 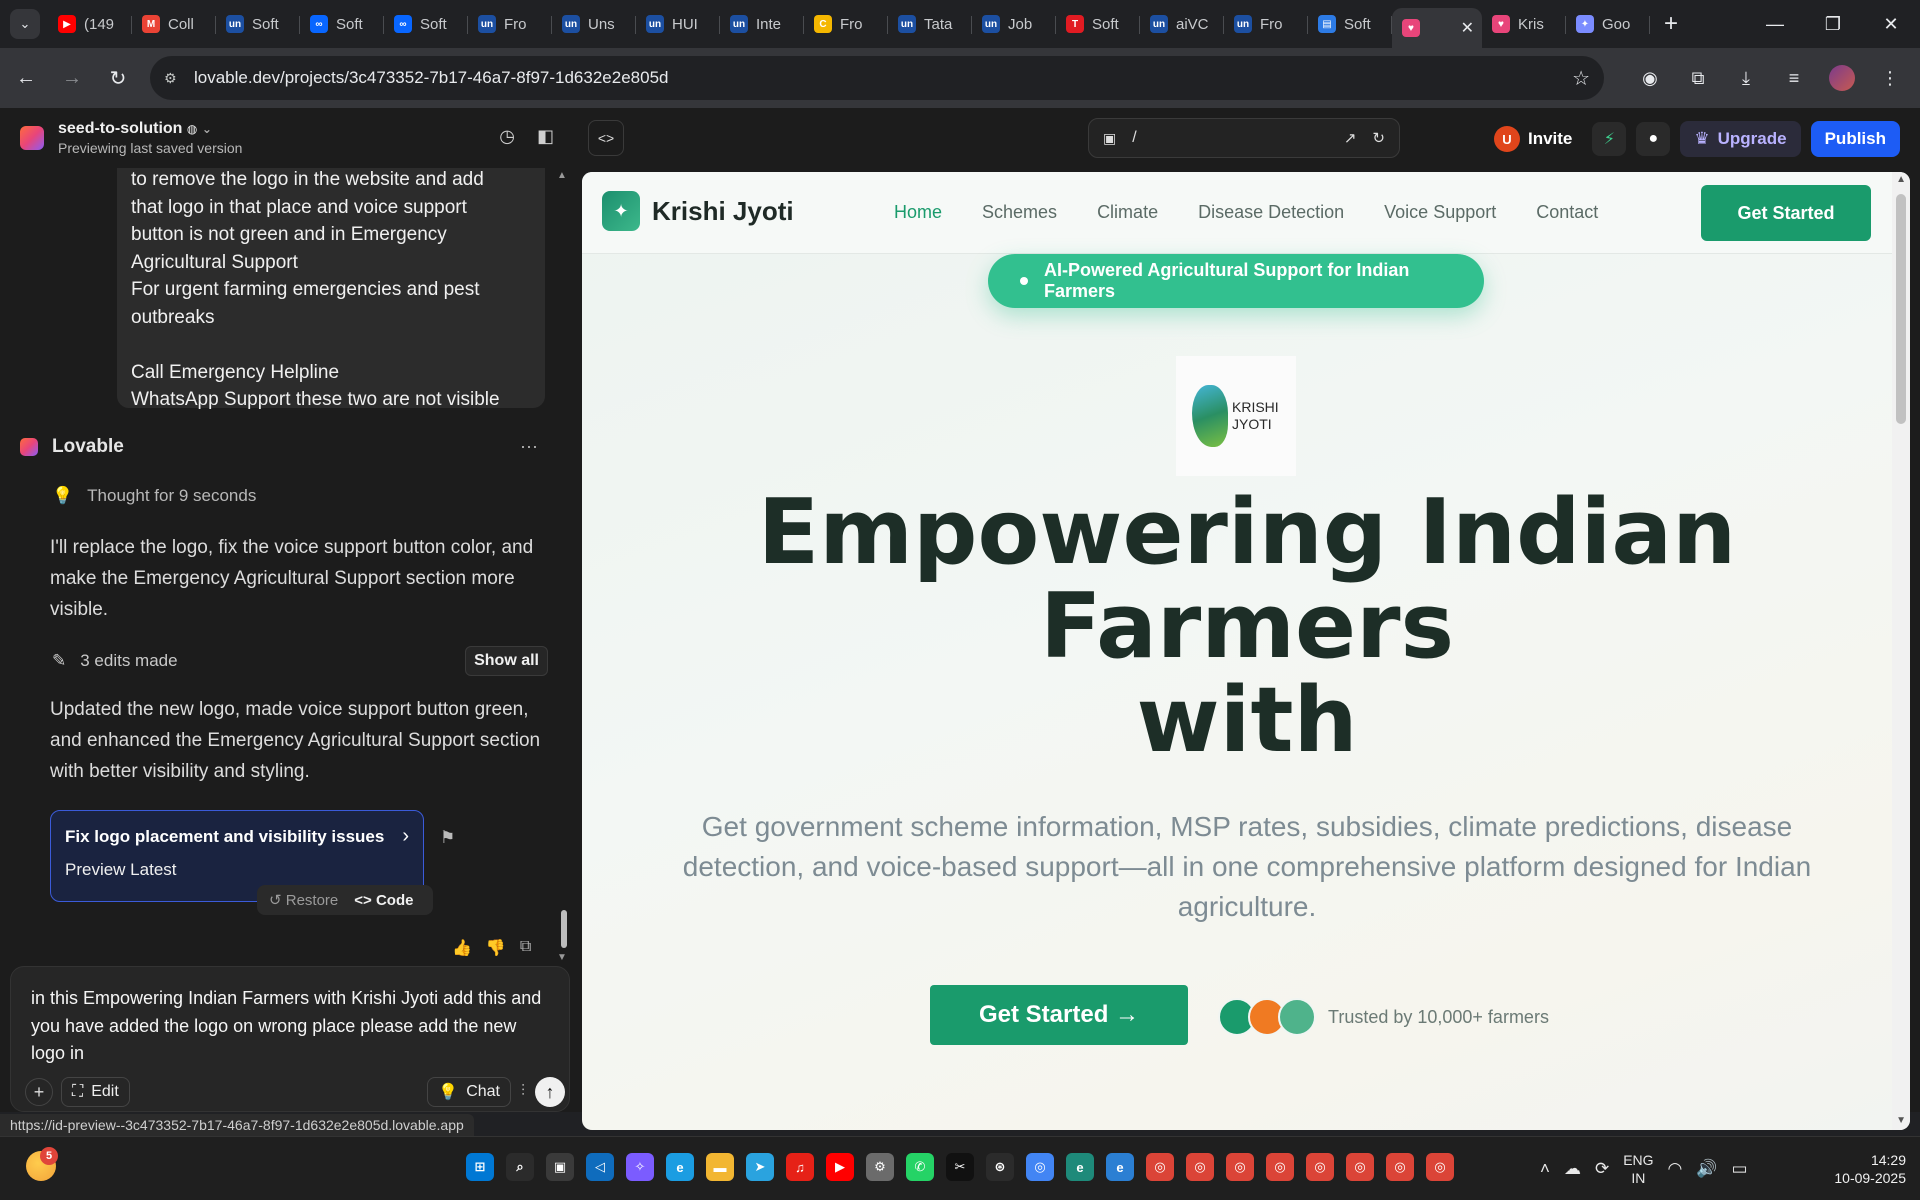 What do you see at coordinates (1536, 139) in the screenshot?
I see `invite-button: U Invite` at bounding box center [1536, 139].